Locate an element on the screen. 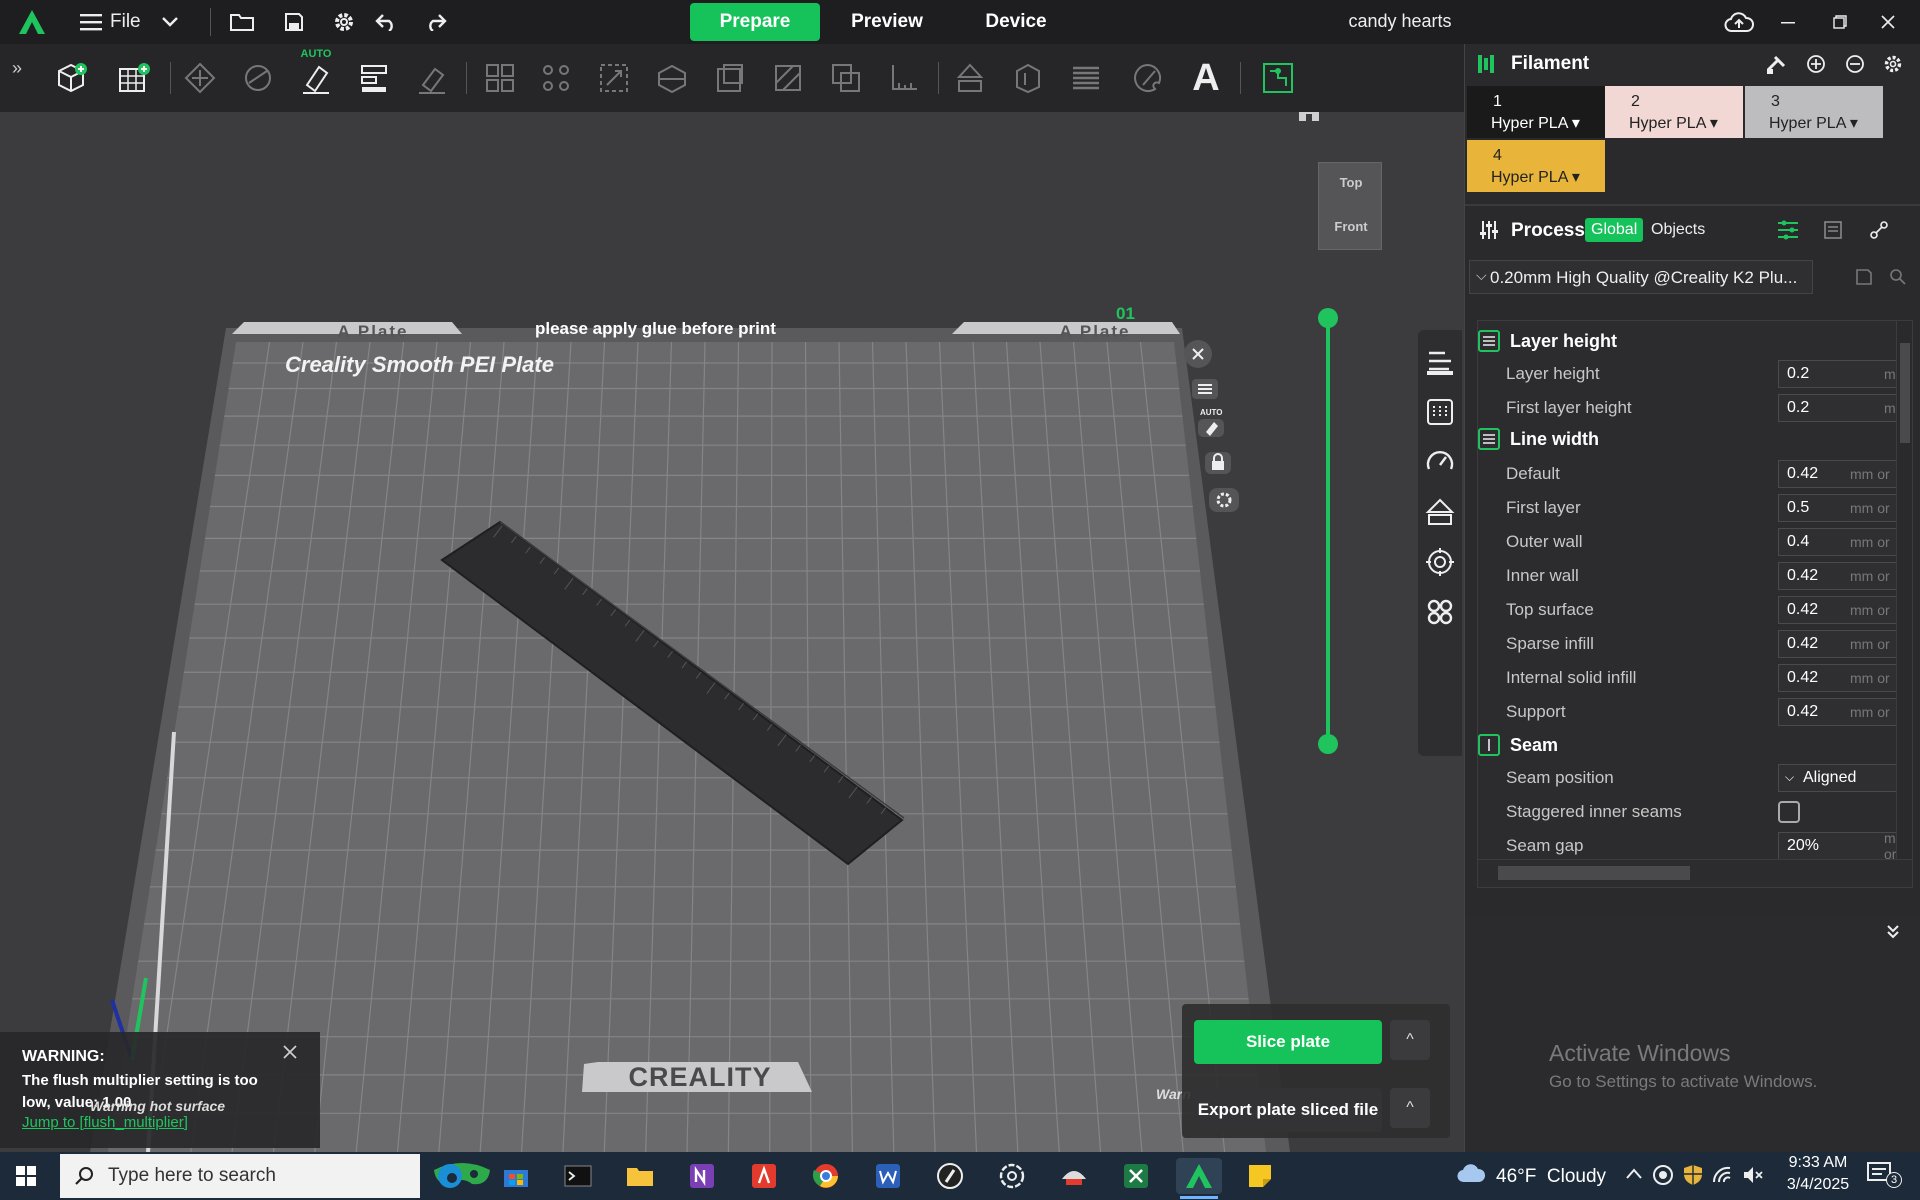 The width and height of the screenshot is (1920, 1200). filament-sync-icon is located at coordinates (1776, 65).